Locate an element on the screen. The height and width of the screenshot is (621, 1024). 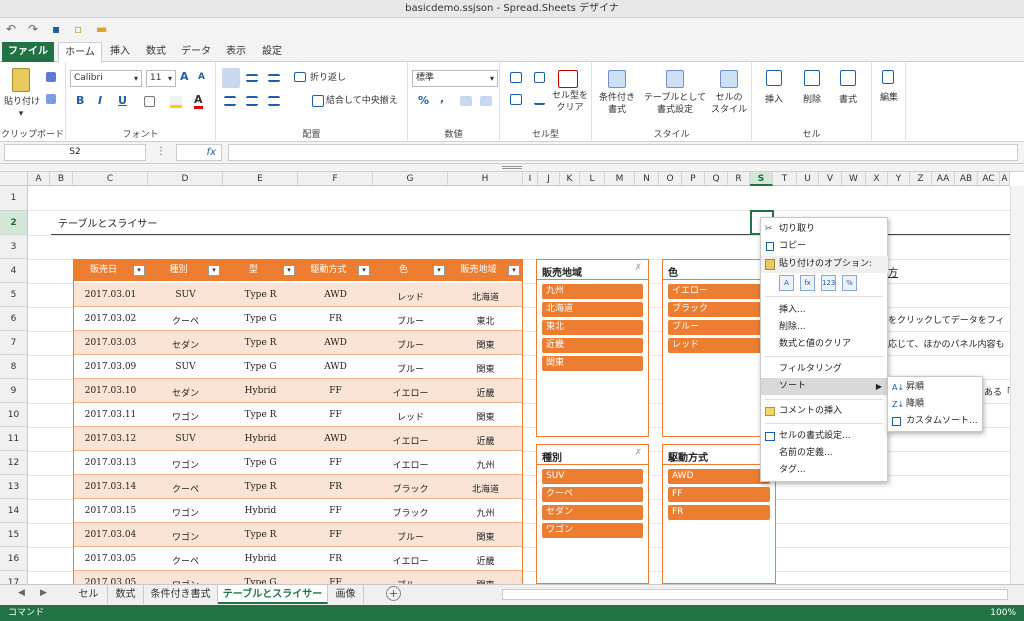
format-cells-button: 書式 is located at coordinates (848, 100).